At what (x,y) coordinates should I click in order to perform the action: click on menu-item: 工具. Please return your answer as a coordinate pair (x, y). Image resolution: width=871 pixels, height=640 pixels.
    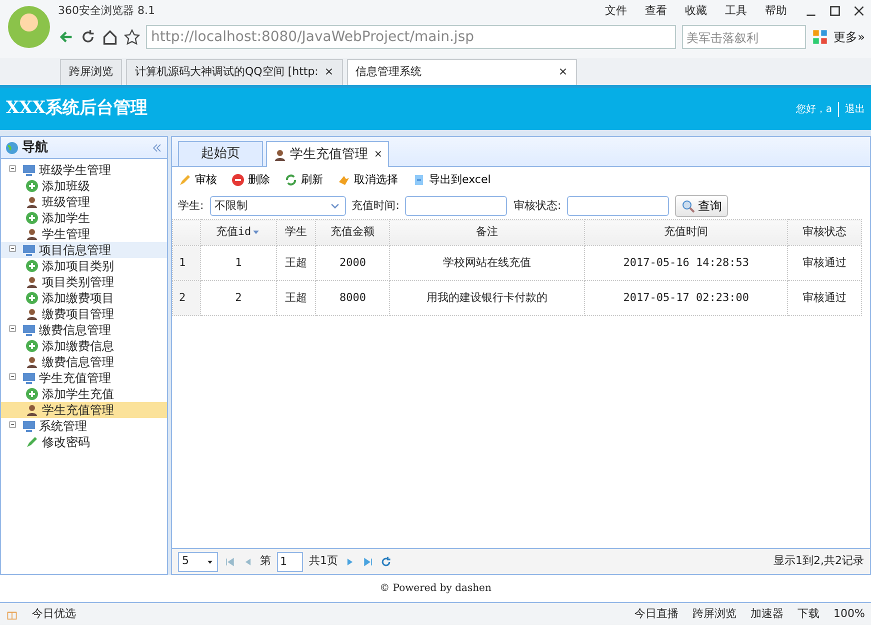
    Looking at the image, I should click on (736, 11).